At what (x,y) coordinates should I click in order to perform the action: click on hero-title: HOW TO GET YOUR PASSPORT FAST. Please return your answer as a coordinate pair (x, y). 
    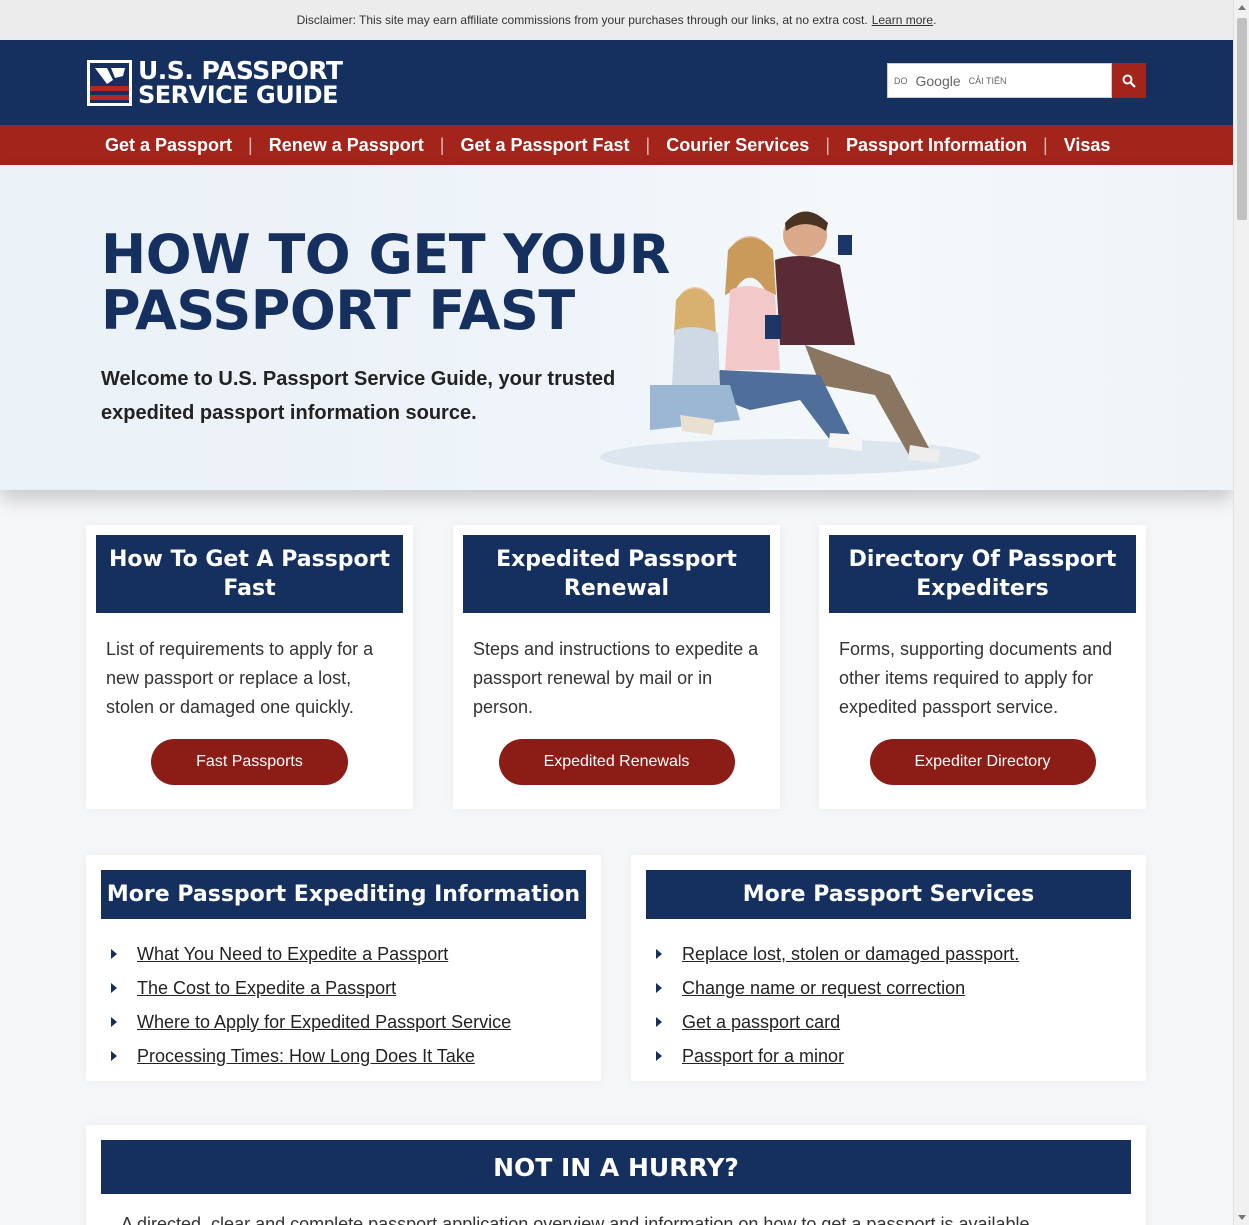
    Looking at the image, I should click on (385, 283).